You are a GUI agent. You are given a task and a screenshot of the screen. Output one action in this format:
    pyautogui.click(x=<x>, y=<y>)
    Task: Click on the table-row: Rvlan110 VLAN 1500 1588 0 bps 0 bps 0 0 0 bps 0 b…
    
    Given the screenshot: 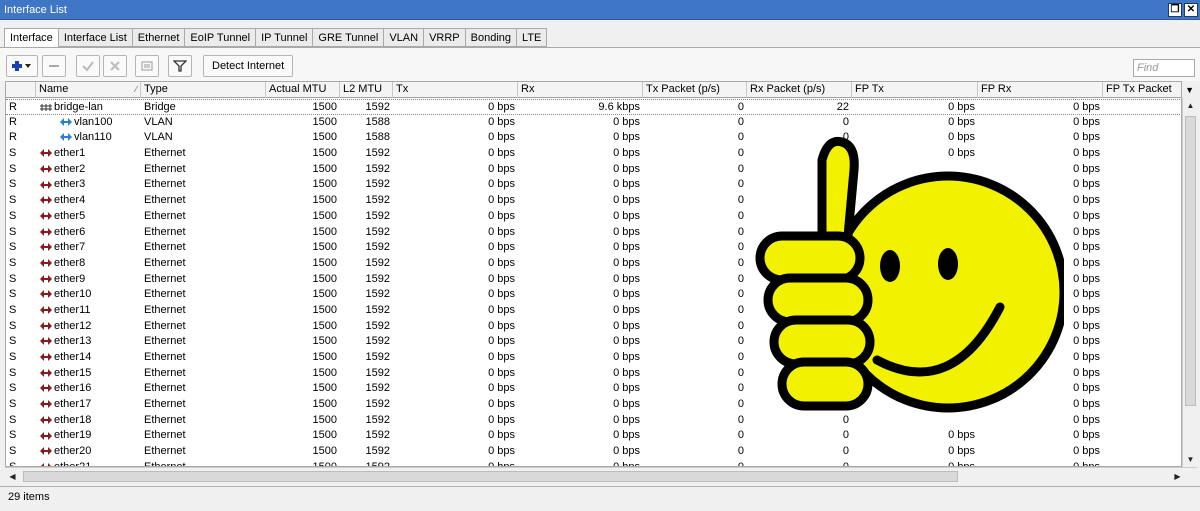 What is the action you would take?
    pyautogui.click(x=593, y=138)
    